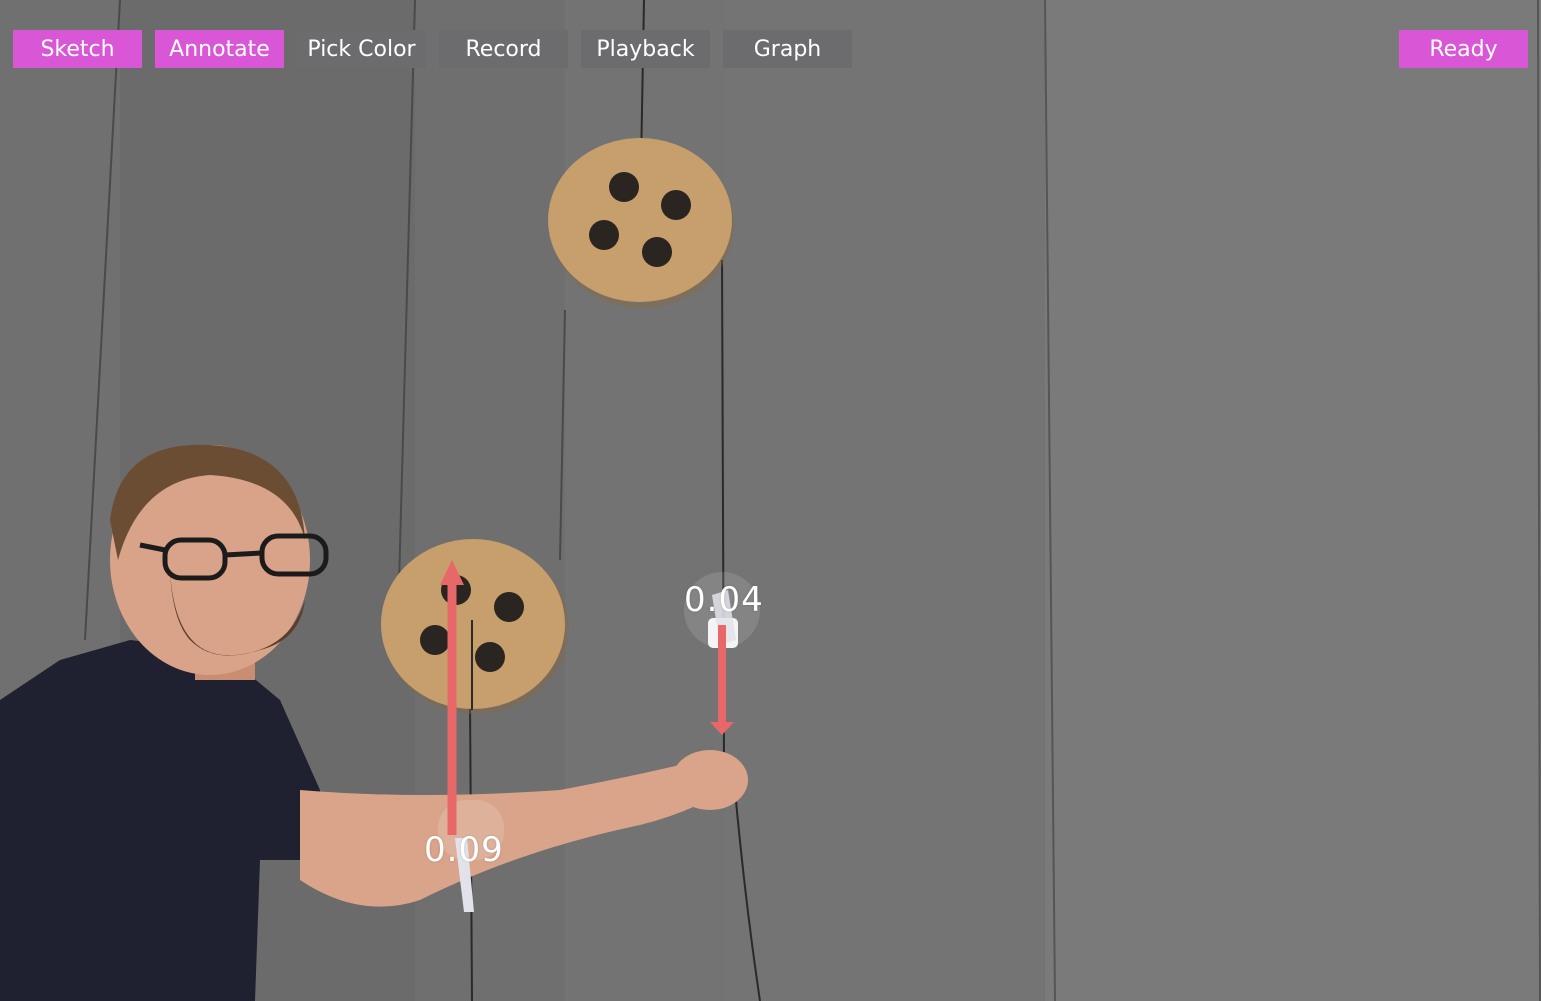  What do you see at coordinates (503, 49) in the screenshot?
I see `record-button: Record` at bounding box center [503, 49].